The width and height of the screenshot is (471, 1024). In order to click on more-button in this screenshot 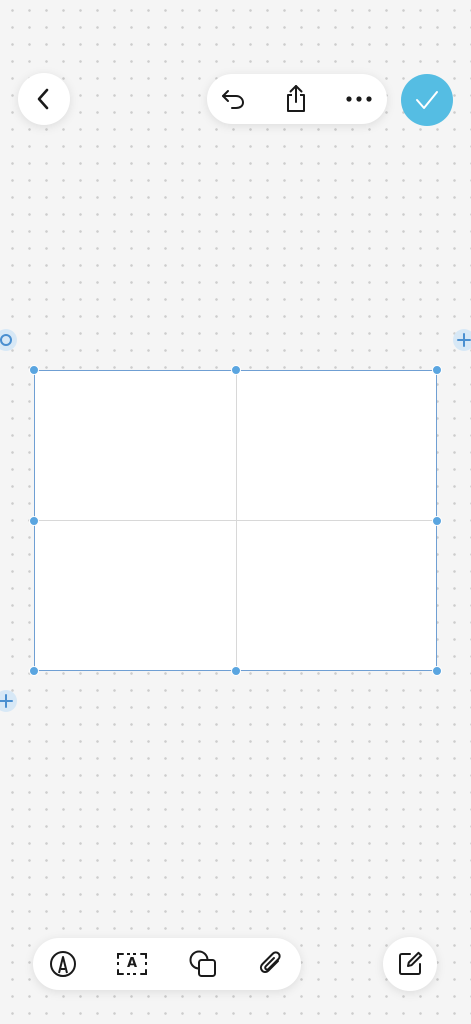, I will do `click(359, 99)`.